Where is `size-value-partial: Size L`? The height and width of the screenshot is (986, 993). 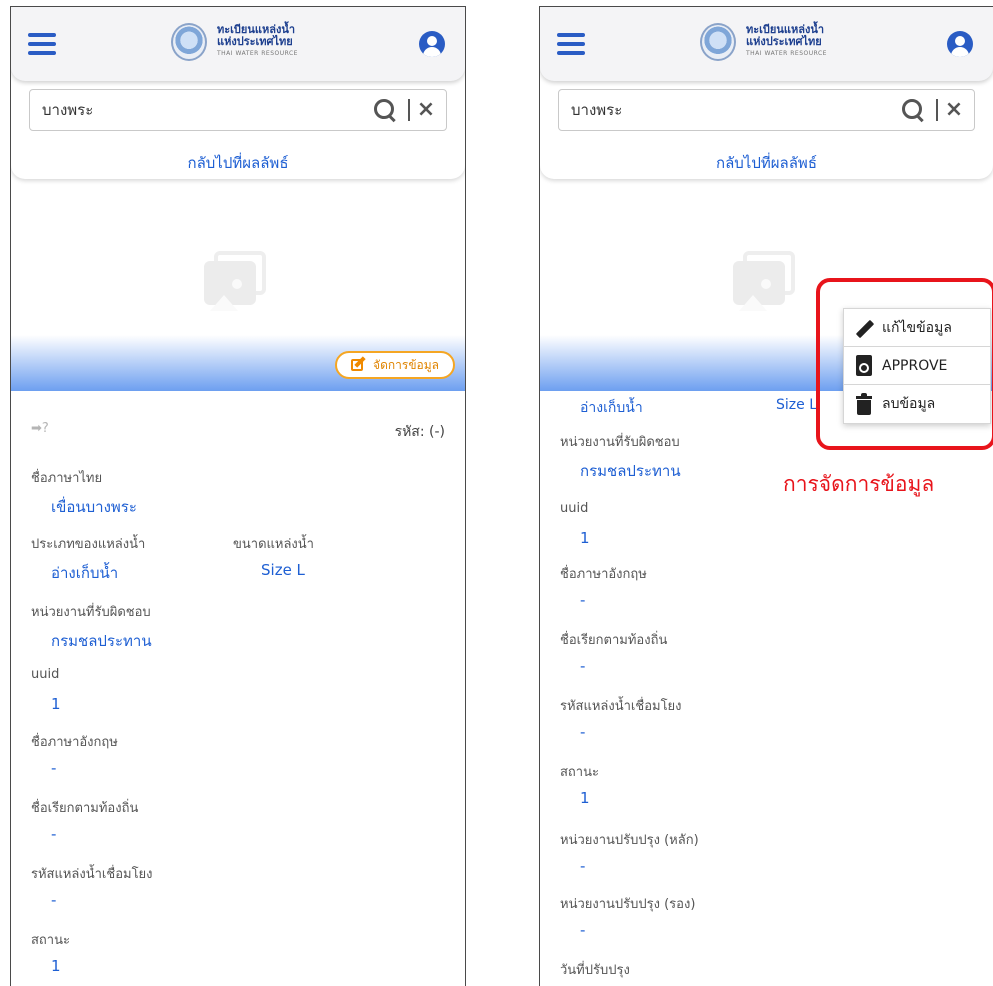
size-value-partial: Size L is located at coordinates (796, 405).